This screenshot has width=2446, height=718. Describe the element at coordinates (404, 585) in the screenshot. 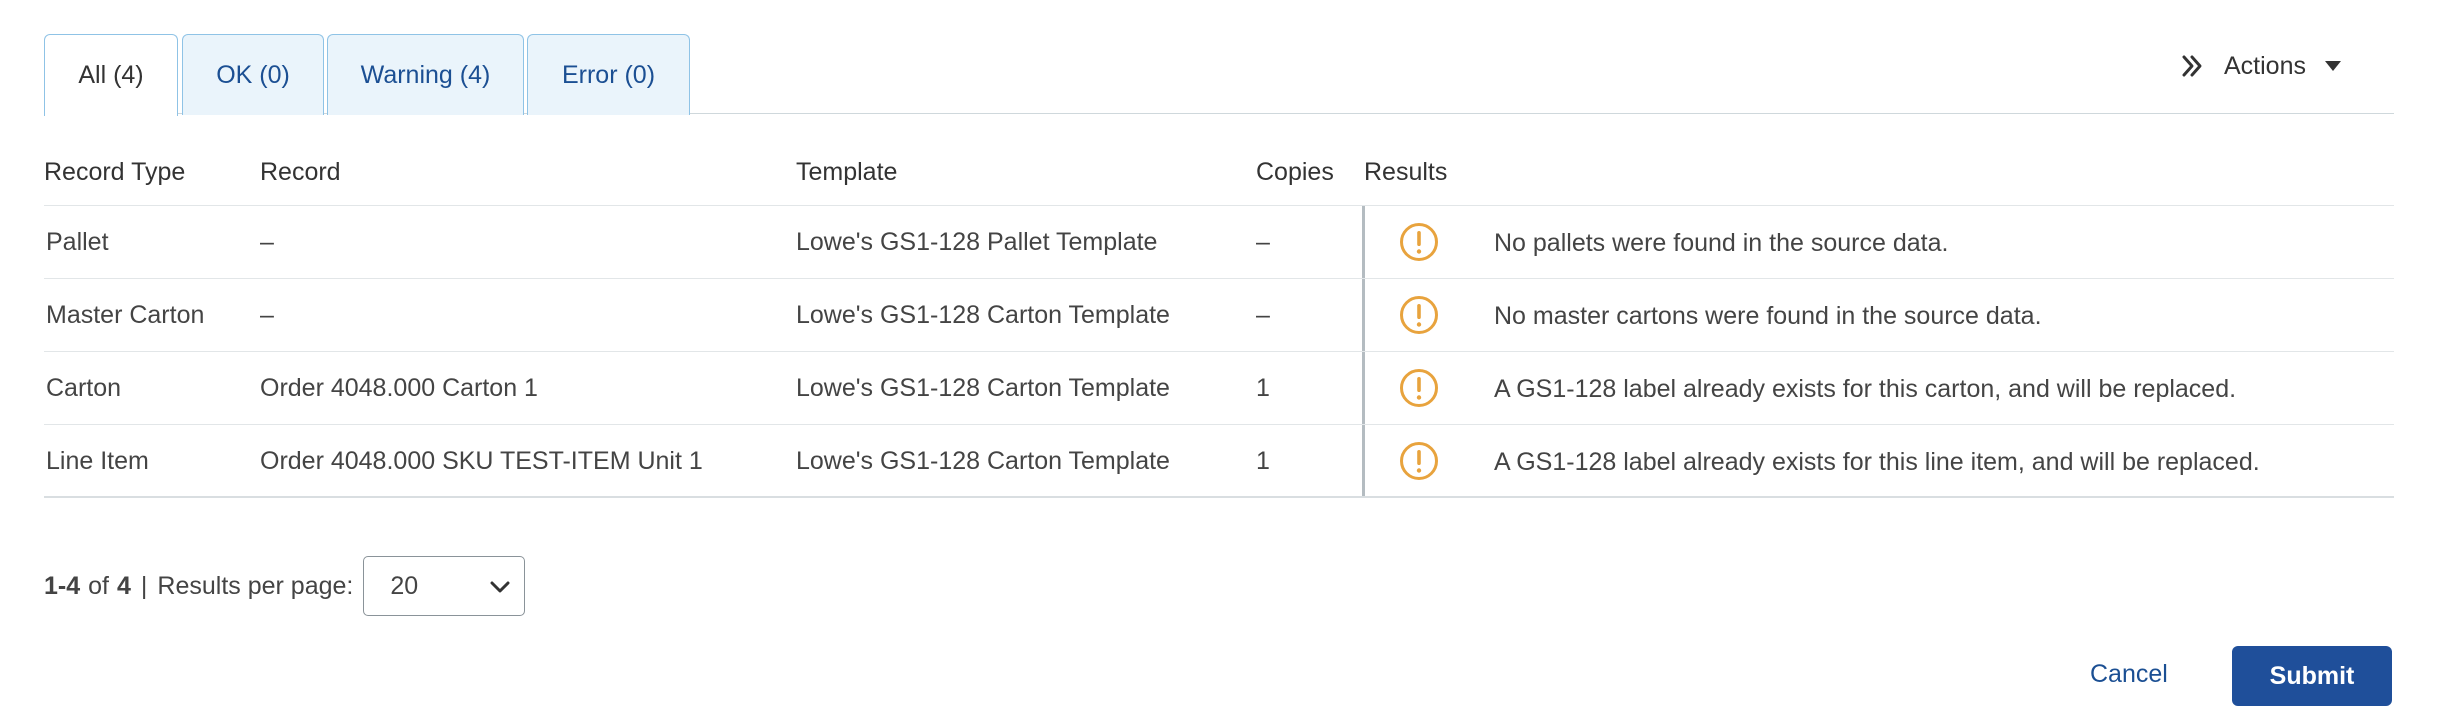

I see `per-page-value: 20` at that location.